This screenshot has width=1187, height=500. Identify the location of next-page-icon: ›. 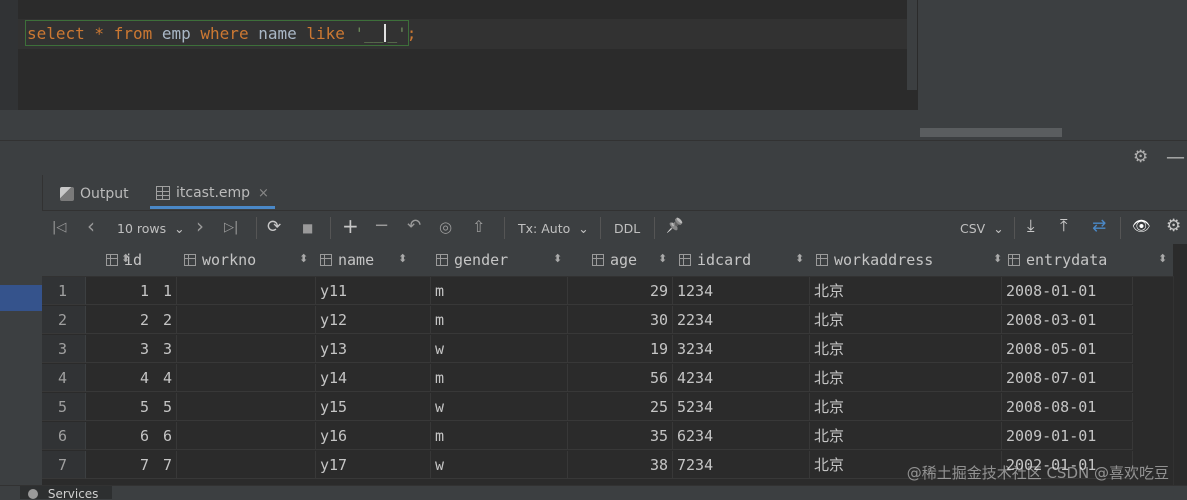
(200, 226).